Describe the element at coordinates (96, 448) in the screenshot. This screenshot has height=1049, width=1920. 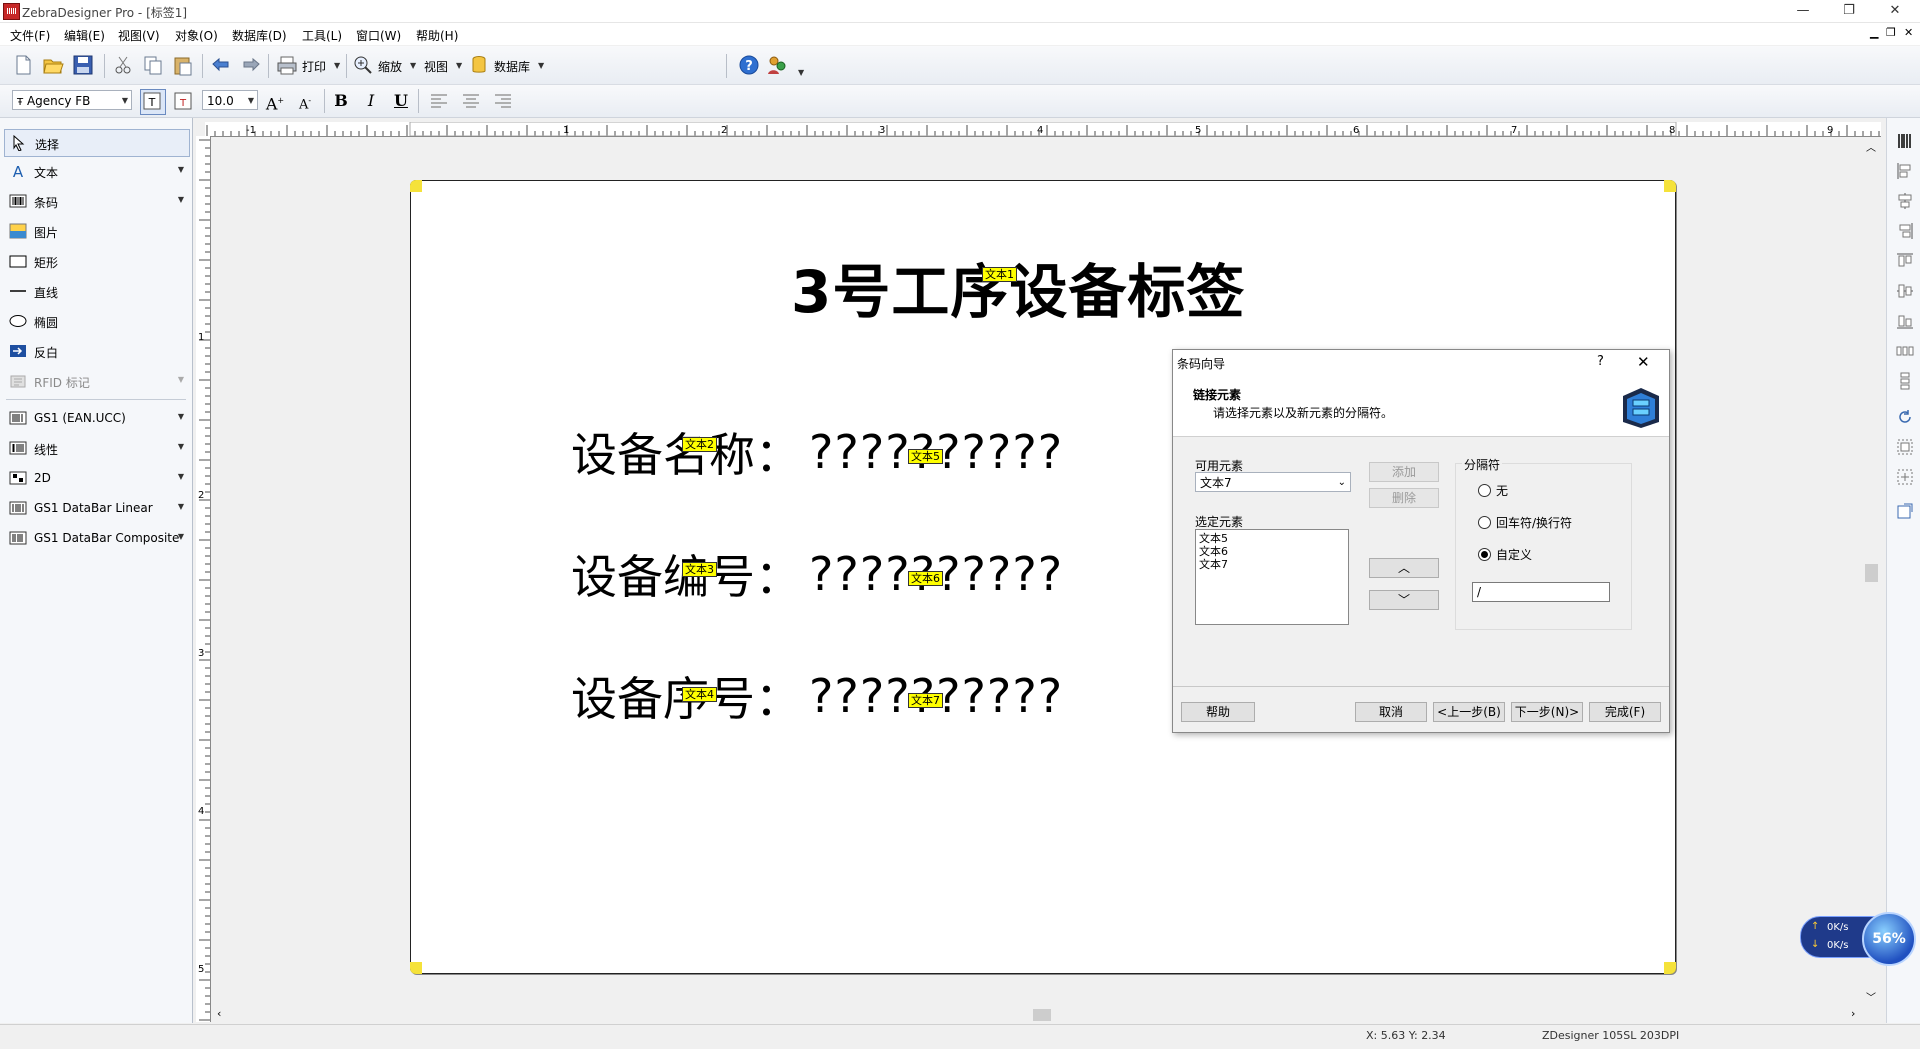
I see `tool-linear: 线性 ▼` at that location.